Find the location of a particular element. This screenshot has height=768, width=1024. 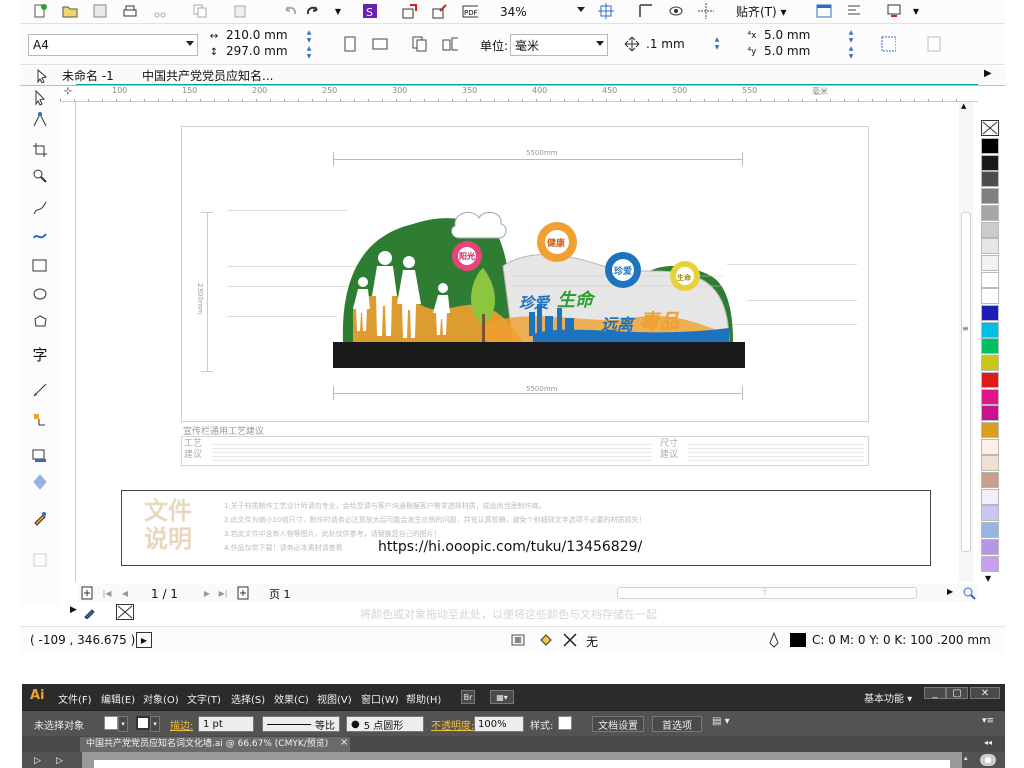

ai-color-panel-icon is located at coordinates (988, 760).